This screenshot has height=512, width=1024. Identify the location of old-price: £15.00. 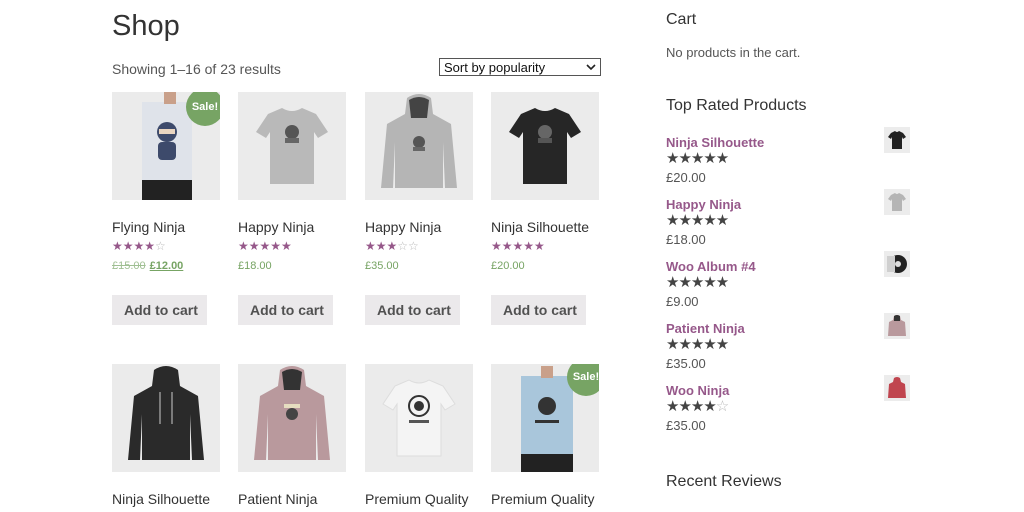
(129, 266).